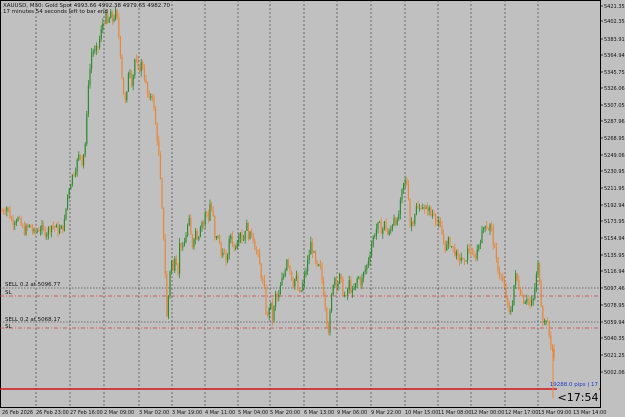 The image size is (625, 417). What do you see at coordinates (454, 413) in the screenshot?
I see `time-tick-label: 11 Mar 08:00` at bounding box center [454, 413].